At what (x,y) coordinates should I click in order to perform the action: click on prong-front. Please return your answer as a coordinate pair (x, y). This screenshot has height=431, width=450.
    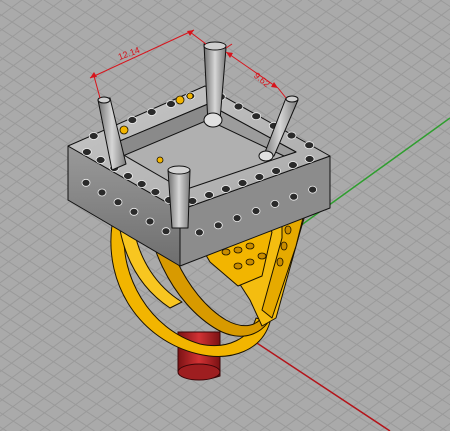
    Looking at the image, I should click on (179, 197).